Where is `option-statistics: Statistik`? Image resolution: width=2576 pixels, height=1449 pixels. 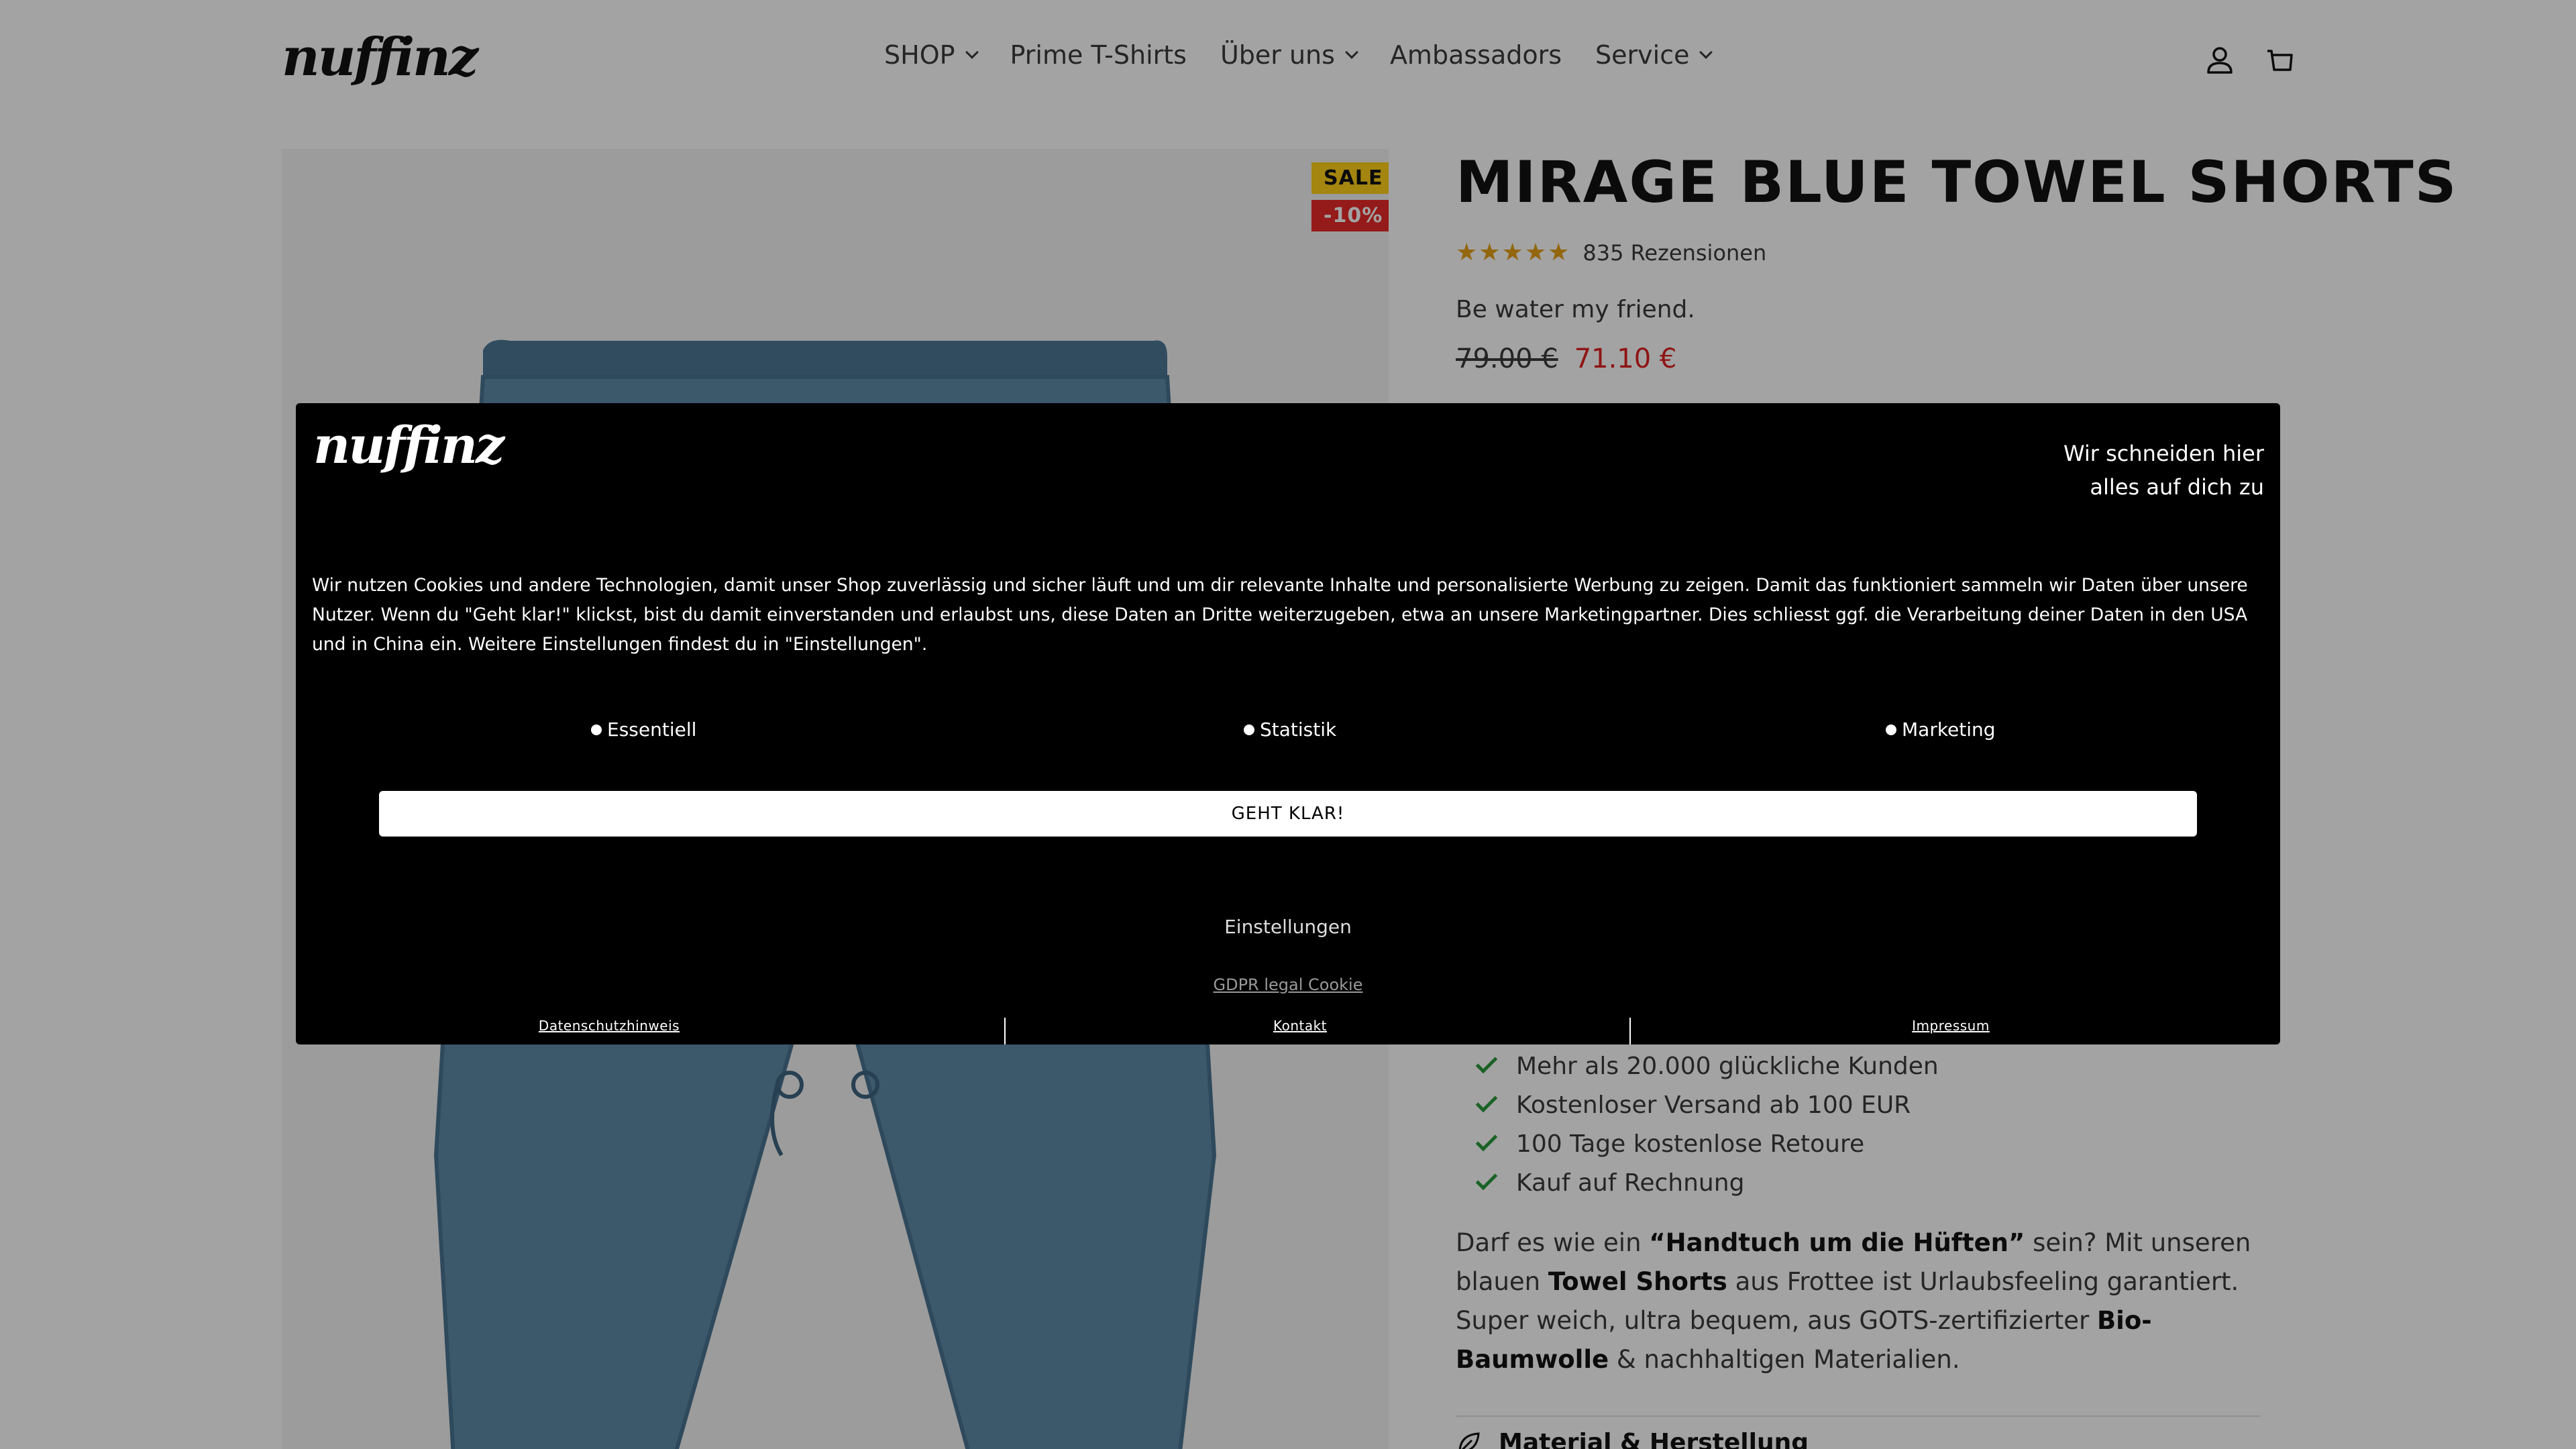
option-statistics: Statistik is located at coordinates (1290, 729).